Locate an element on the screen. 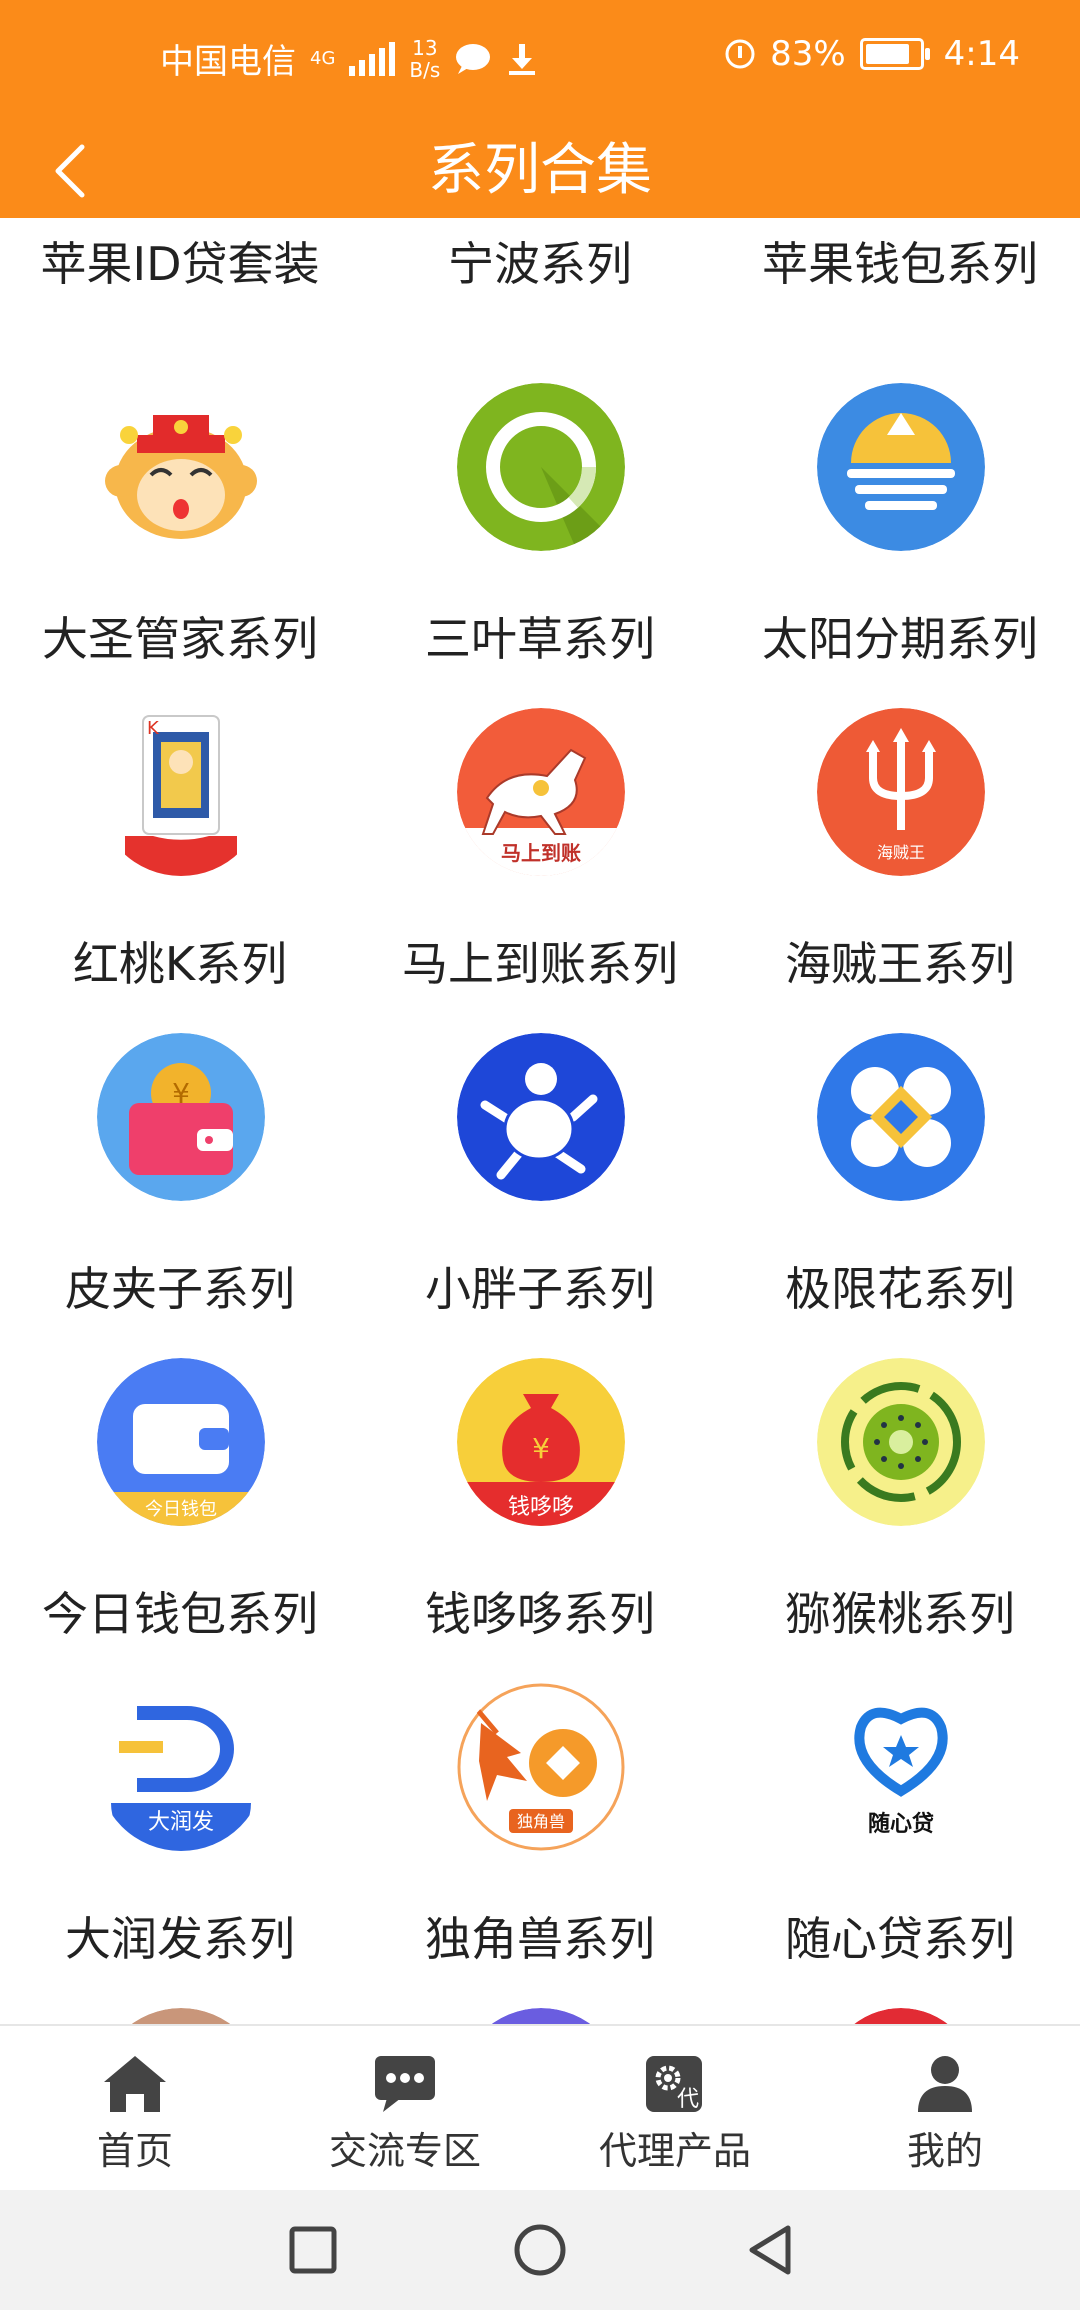 The width and height of the screenshot is (1080, 2310). brown-circle-icon is located at coordinates (181, 2016).